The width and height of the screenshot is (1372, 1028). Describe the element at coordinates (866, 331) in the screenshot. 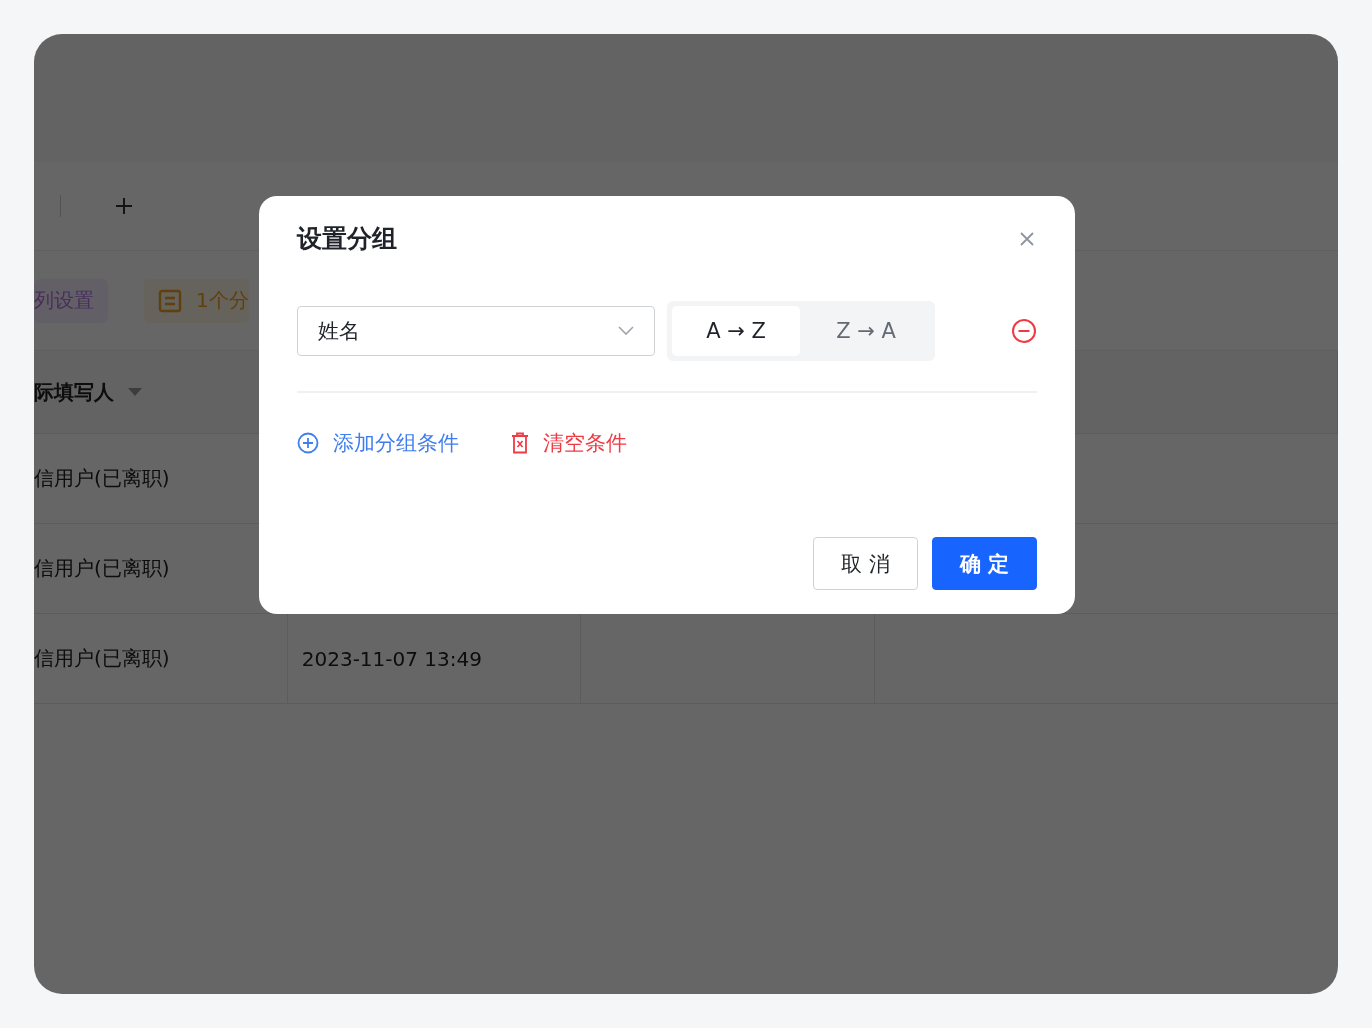

I see `sort-option: Z → A` at that location.